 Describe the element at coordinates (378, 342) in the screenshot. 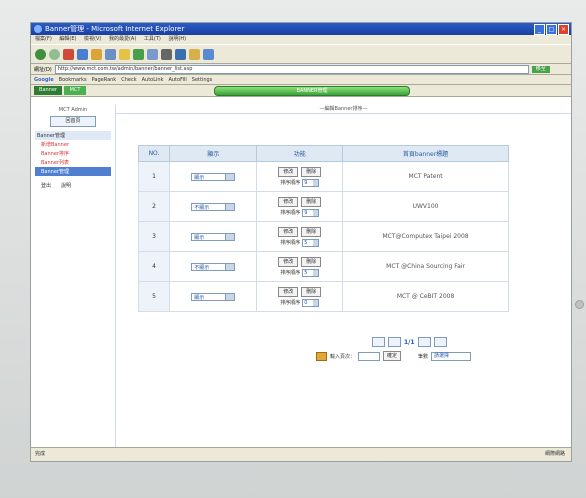

I see `first-page-button` at that location.